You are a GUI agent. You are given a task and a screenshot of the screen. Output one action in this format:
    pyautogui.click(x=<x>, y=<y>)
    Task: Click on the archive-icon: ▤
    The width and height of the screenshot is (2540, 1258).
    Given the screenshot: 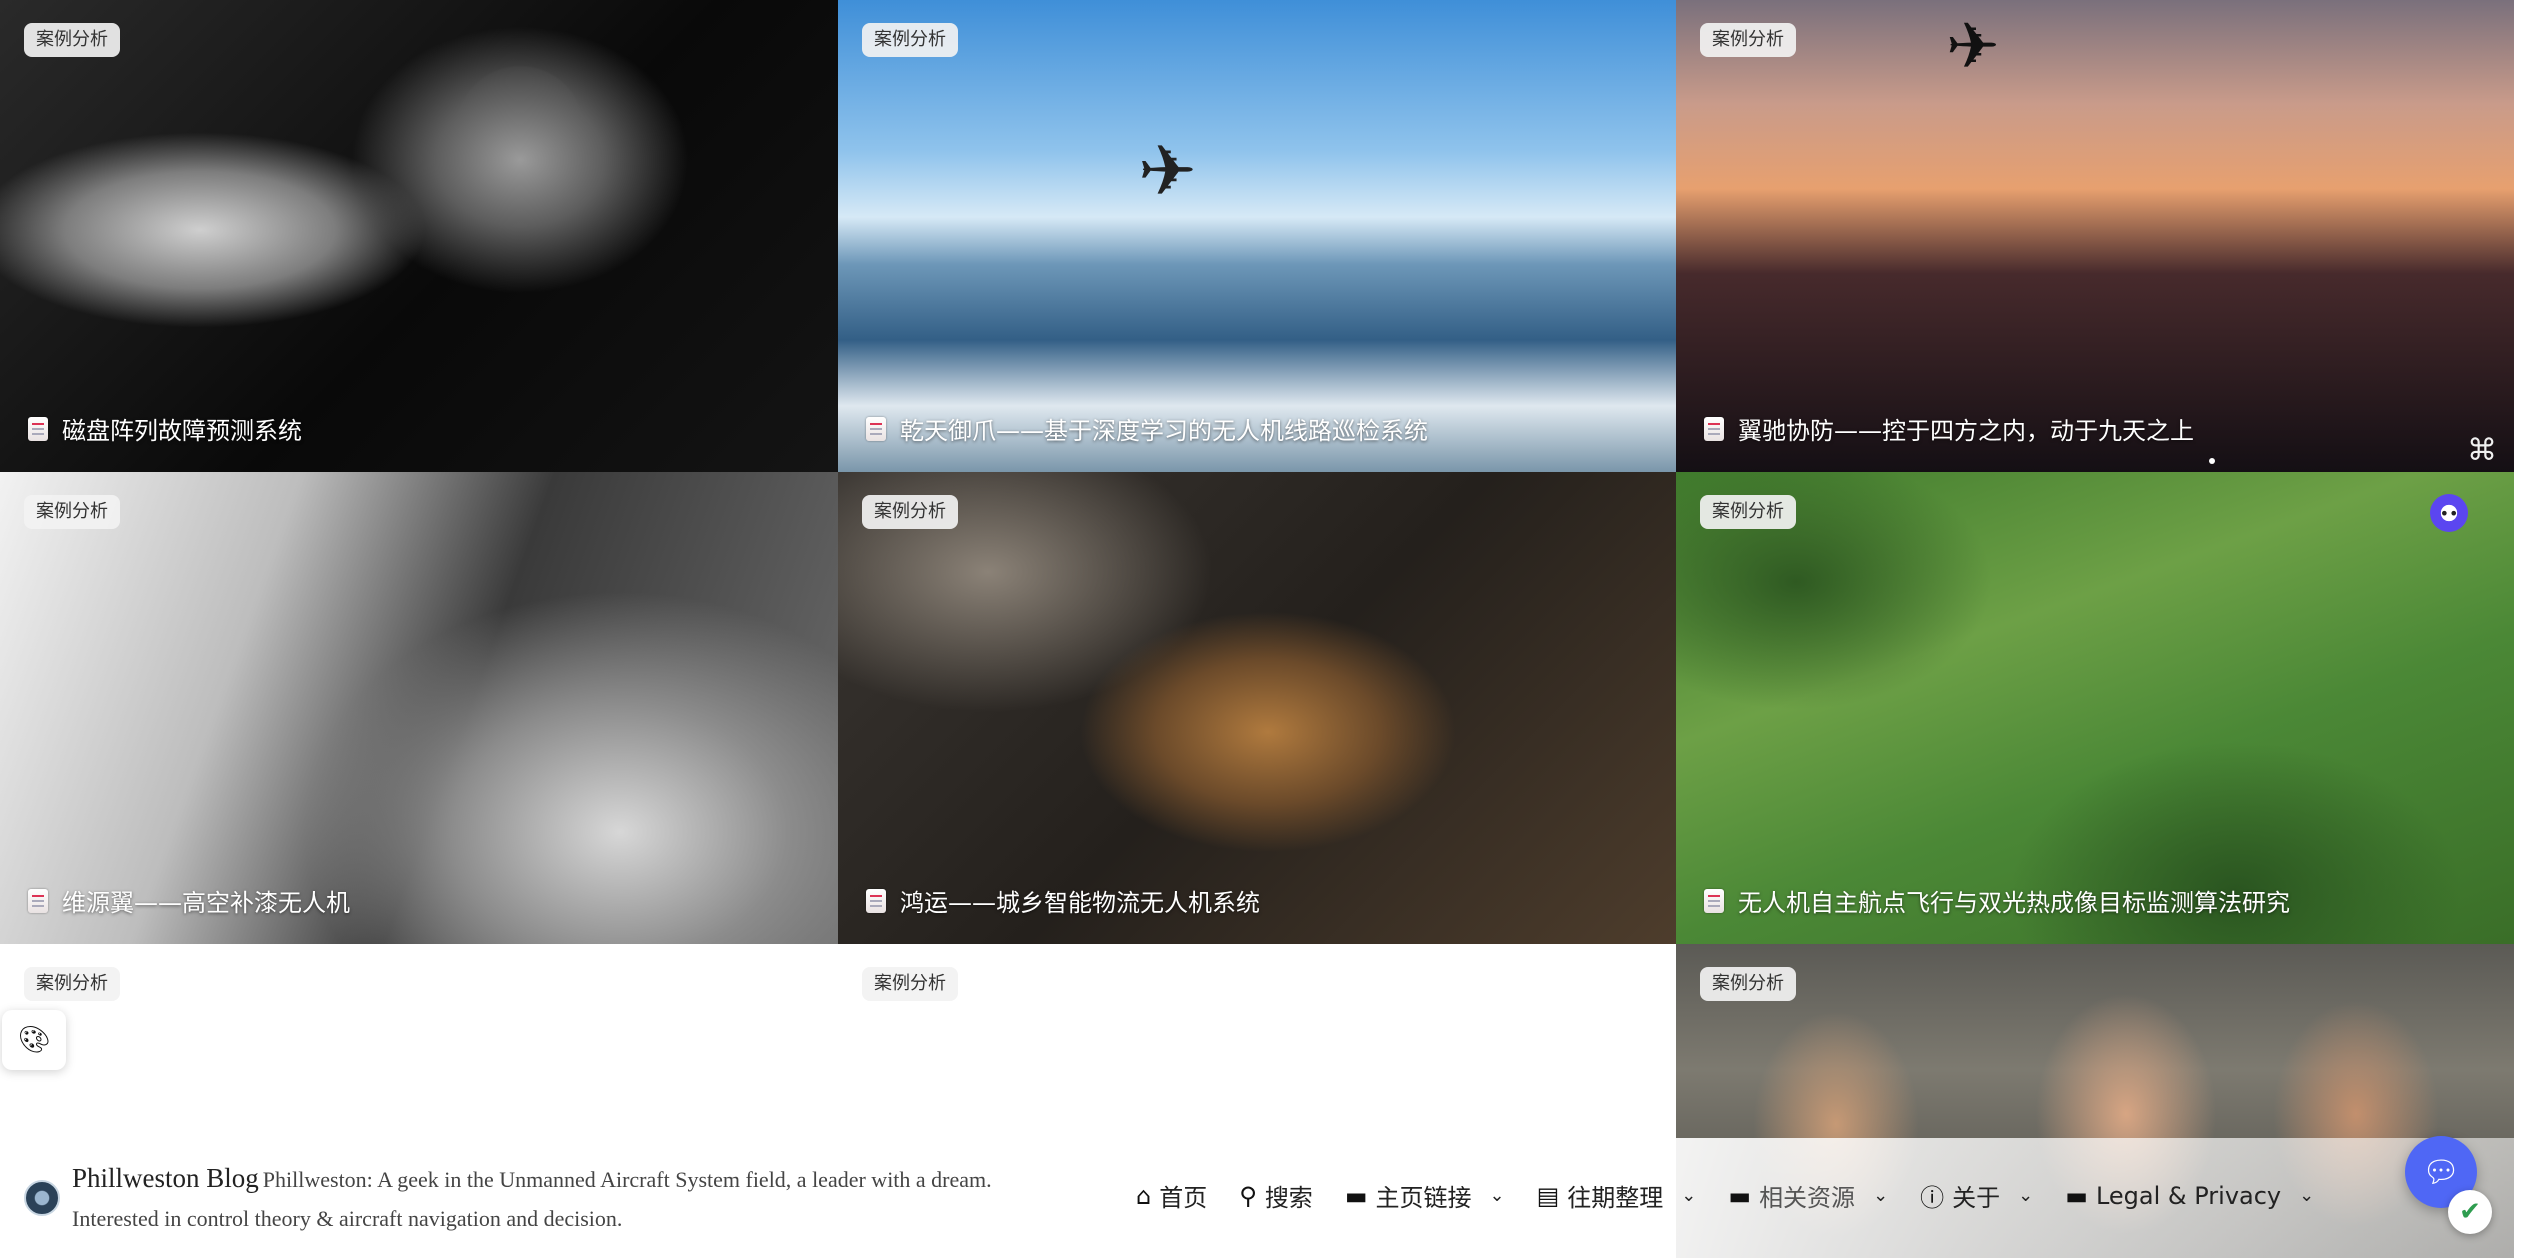 What is the action you would take?
    pyautogui.click(x=1548, y=1195)
    